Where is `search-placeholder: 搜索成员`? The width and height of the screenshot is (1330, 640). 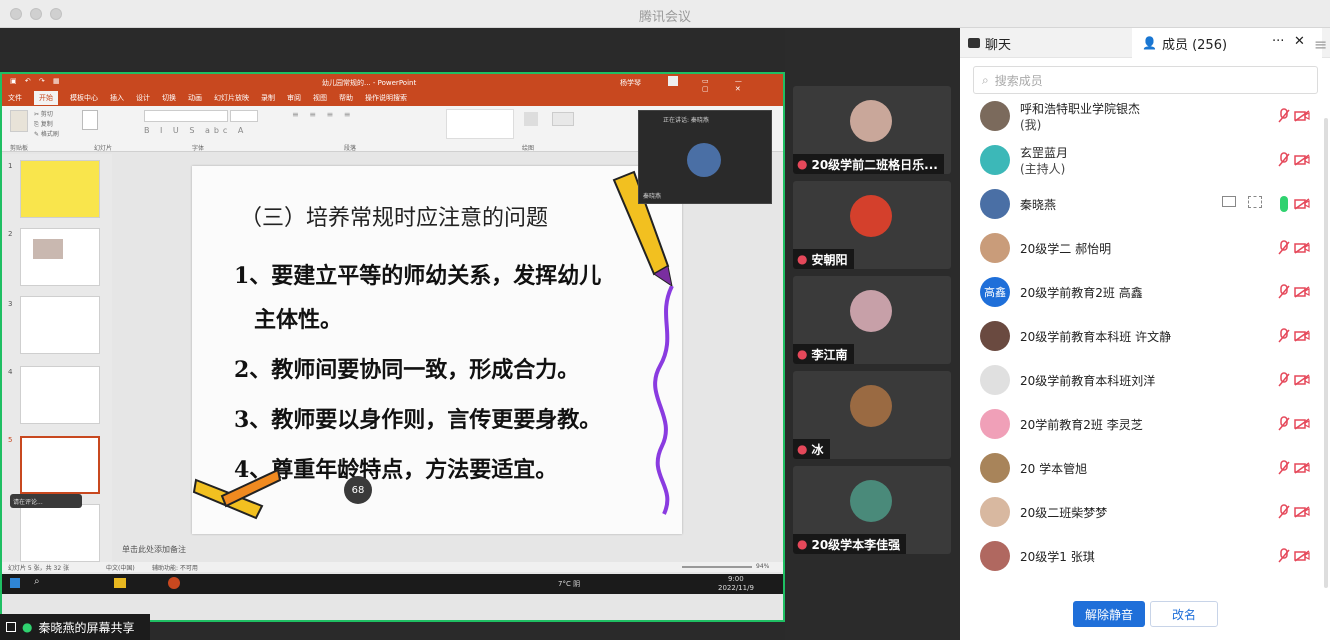 search-placeholder: 搜索成员 is located at coordinates (1018, 80).